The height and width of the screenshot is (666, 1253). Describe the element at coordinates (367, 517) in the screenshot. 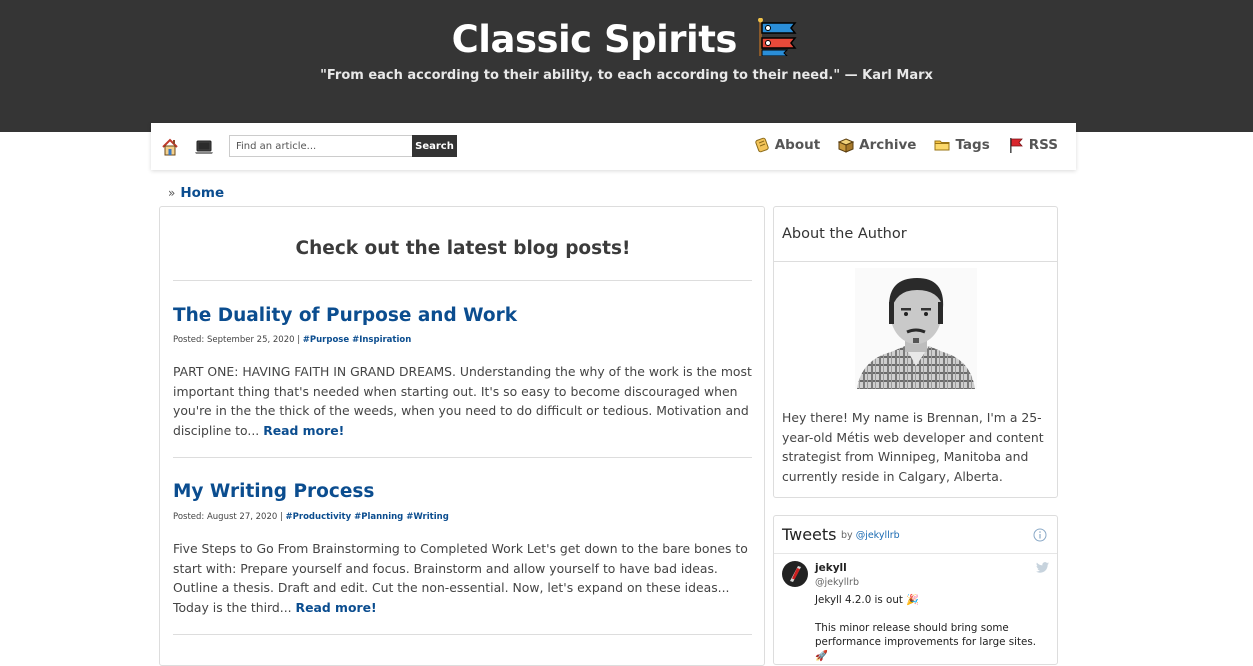

I see `post-tags: #Productivity #Planning #Writing` at that location.